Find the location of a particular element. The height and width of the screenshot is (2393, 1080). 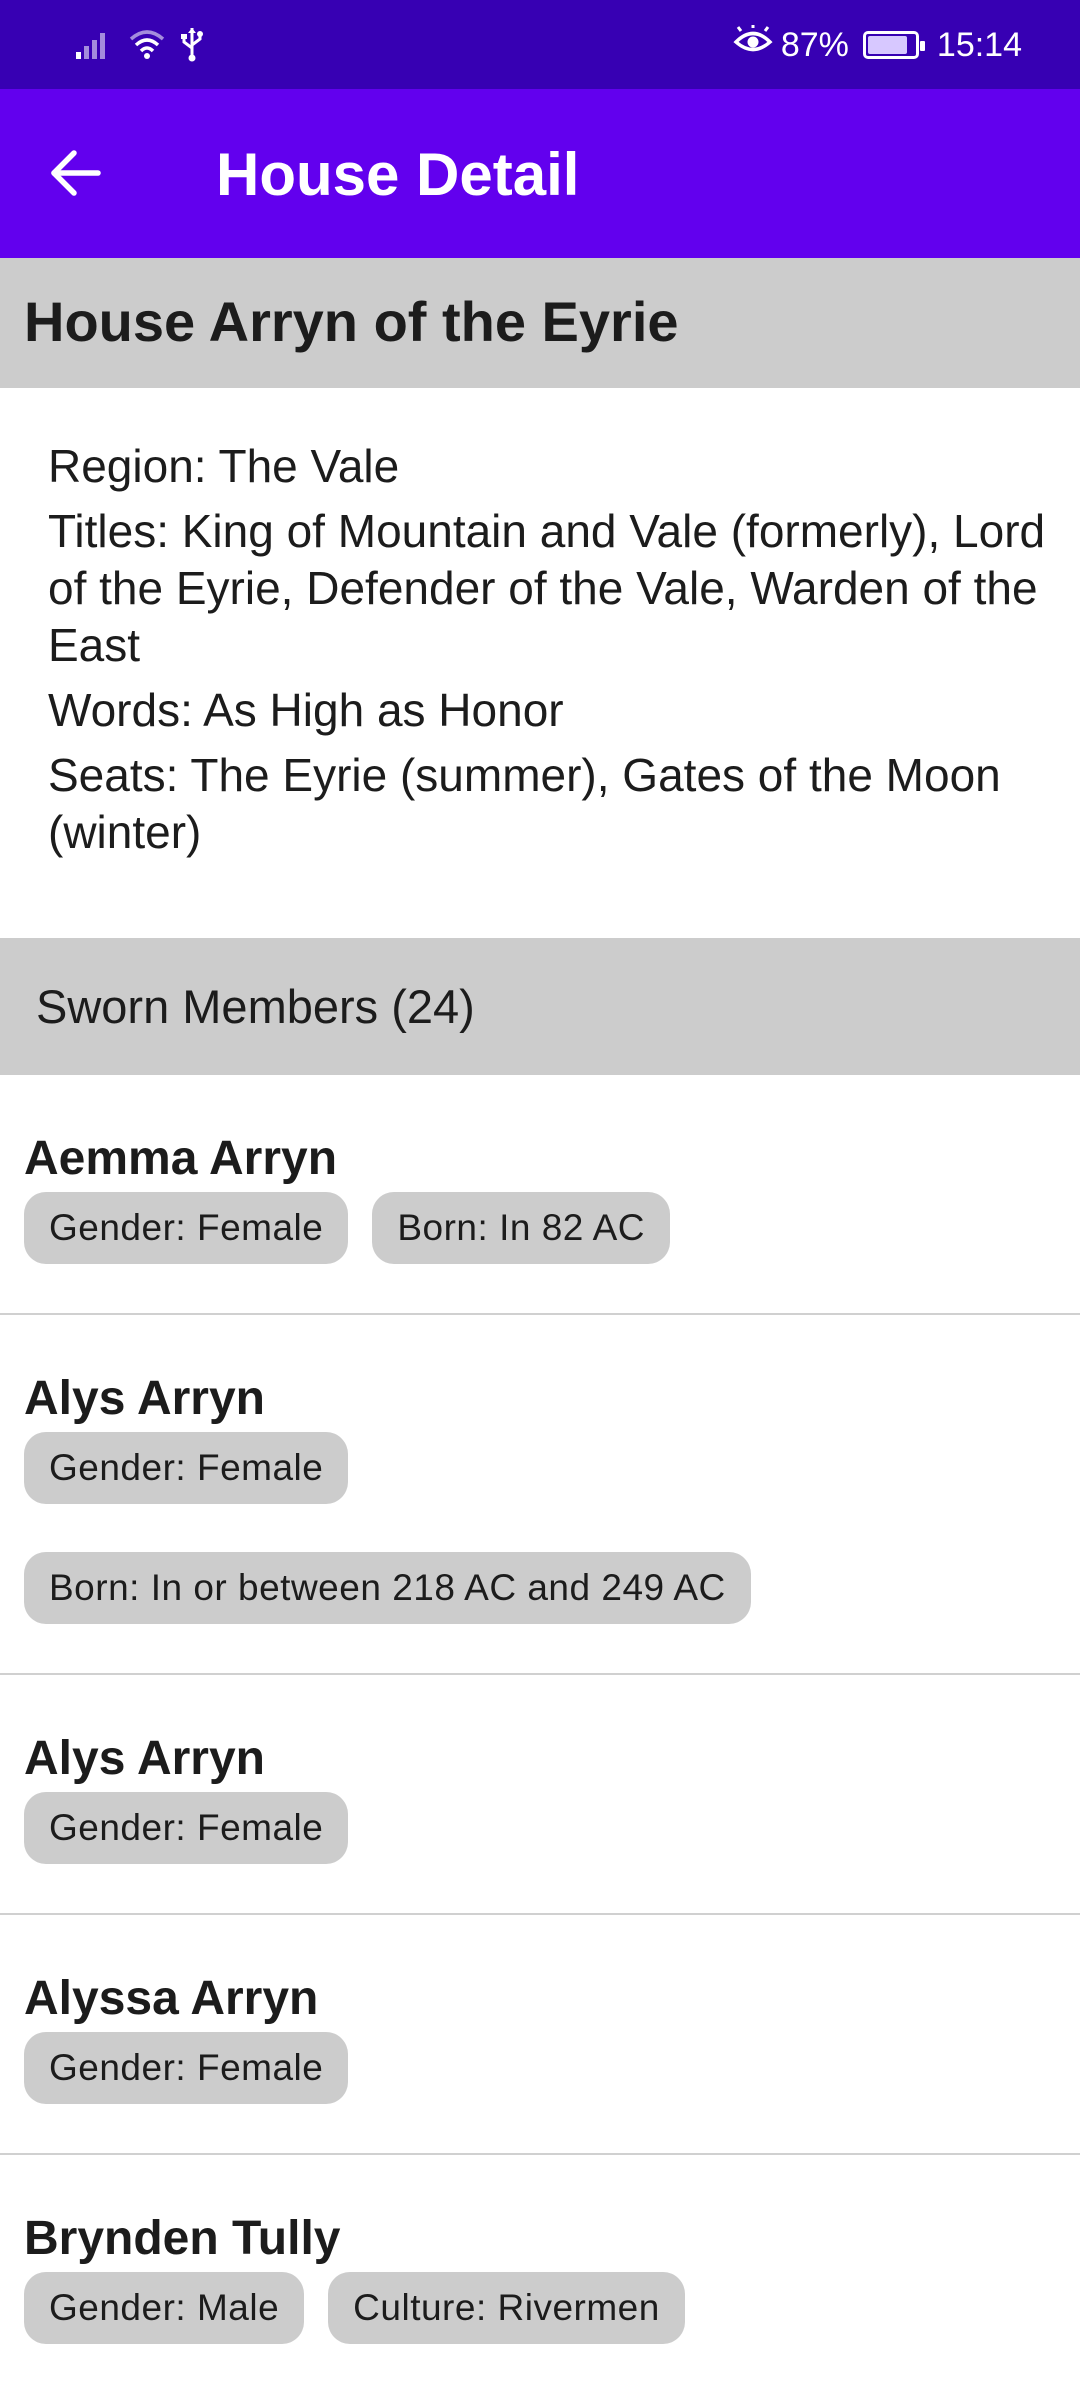

back-button is located at coordinates (76, 175).